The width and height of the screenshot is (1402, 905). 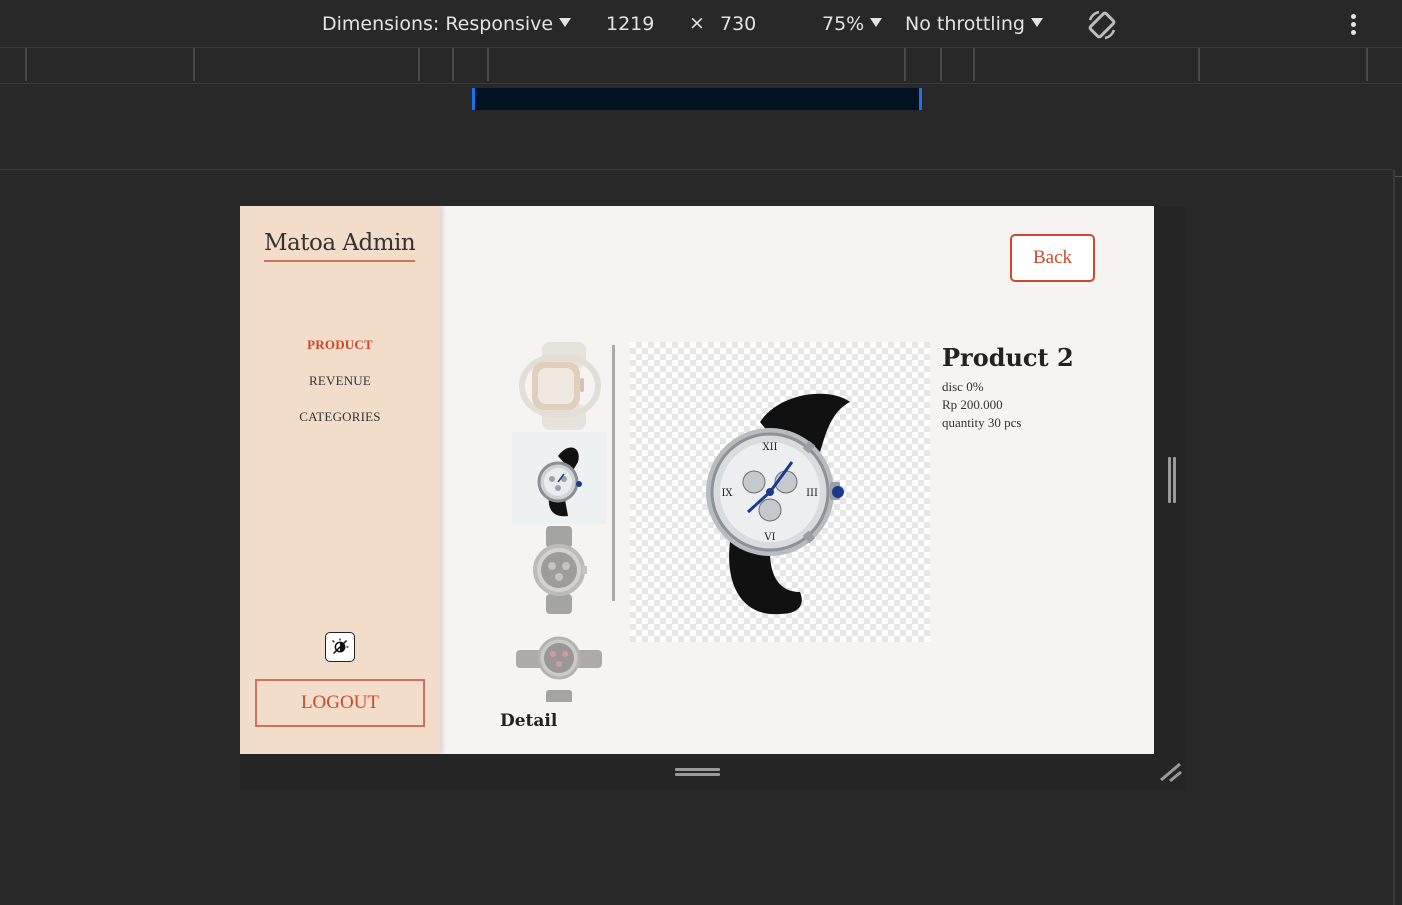 I want to click on svg-text: III, so click(x=812, y=493).